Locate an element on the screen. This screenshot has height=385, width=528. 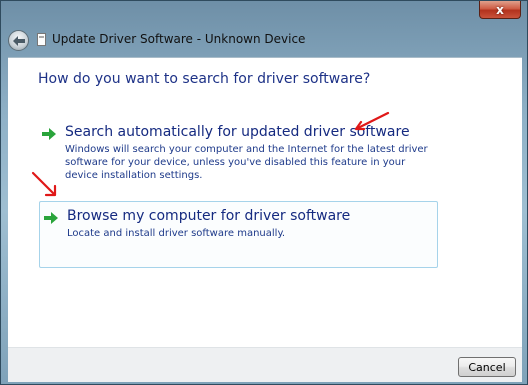
close-button: x is located at coordinates (500, 10).